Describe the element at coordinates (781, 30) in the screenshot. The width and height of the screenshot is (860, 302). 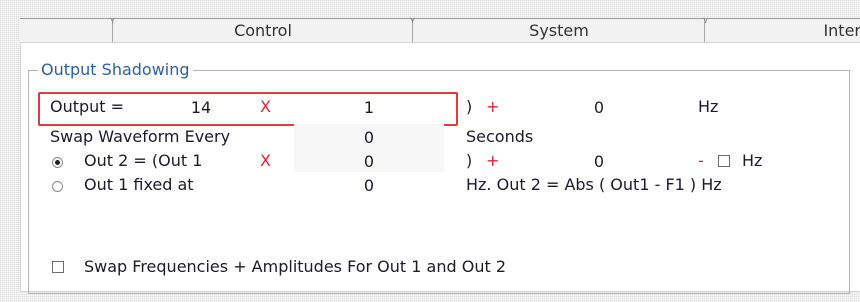
I see `tab-interface: ⋎ Inter` at that location.